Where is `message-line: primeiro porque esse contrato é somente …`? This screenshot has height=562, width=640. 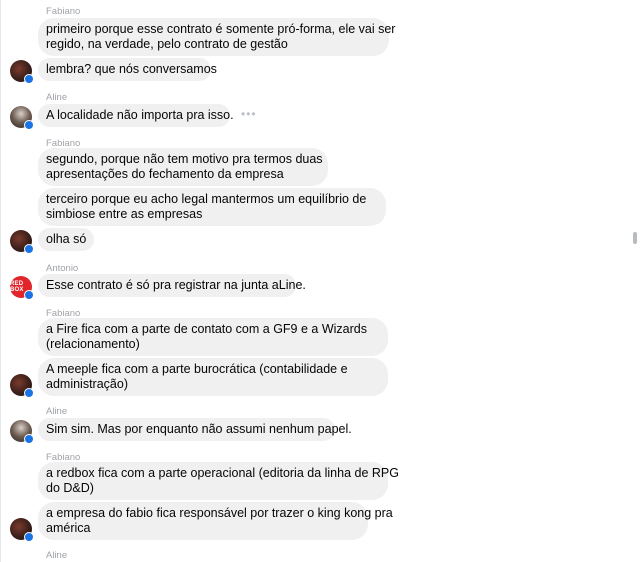
message-line: primeiro porque esse contrato é somente … is located at coordinates (221, 29).